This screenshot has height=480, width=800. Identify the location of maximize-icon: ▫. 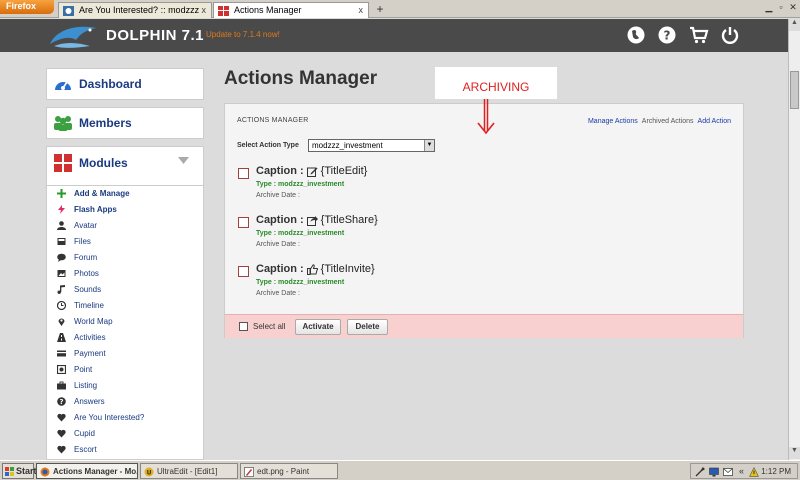
(781, 8).